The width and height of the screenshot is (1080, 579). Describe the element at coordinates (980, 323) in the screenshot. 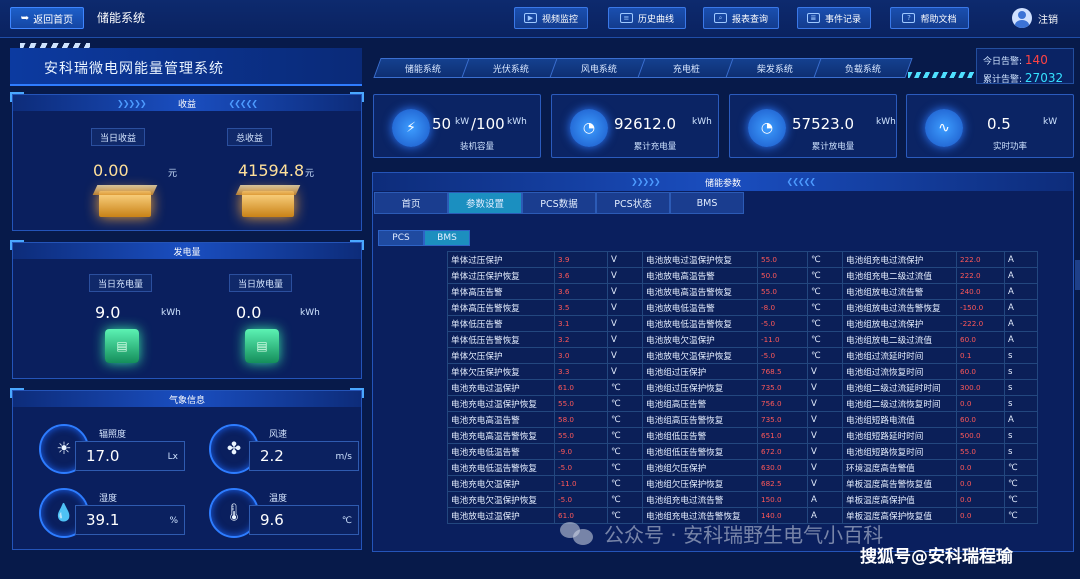

I see `param-value: -222.0` at that location.